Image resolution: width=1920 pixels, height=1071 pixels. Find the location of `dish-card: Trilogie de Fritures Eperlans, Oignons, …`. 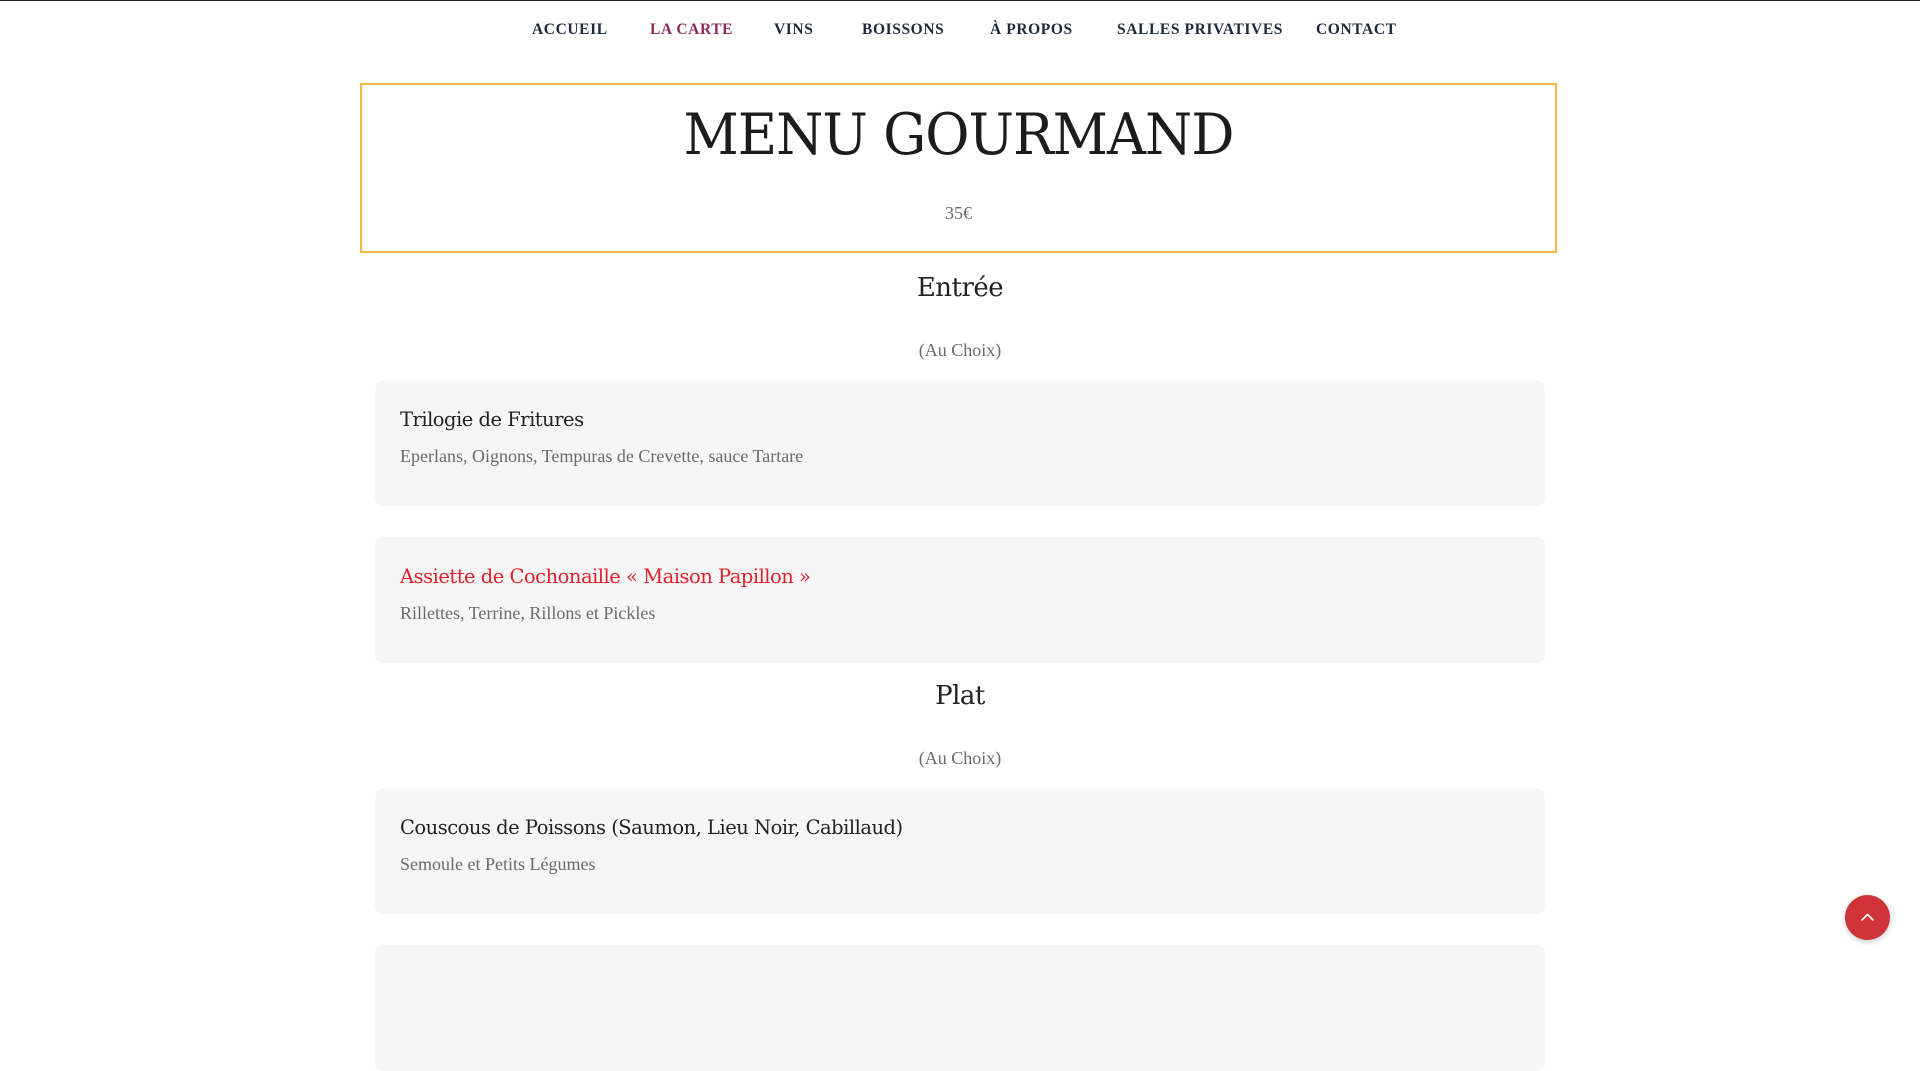

dish-card: Trilogie de Fritures Eperlans, Oignons, … is located at coordinates (960, 443).